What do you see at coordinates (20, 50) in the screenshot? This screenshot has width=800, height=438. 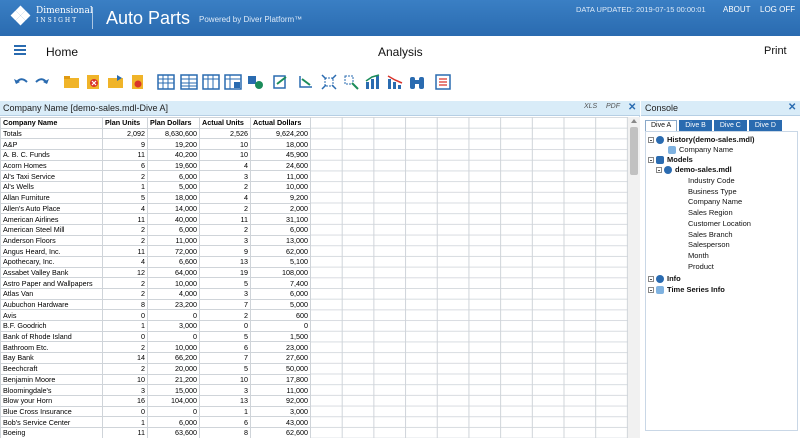 I see `menu-icon` at bounding box center [20, 50].